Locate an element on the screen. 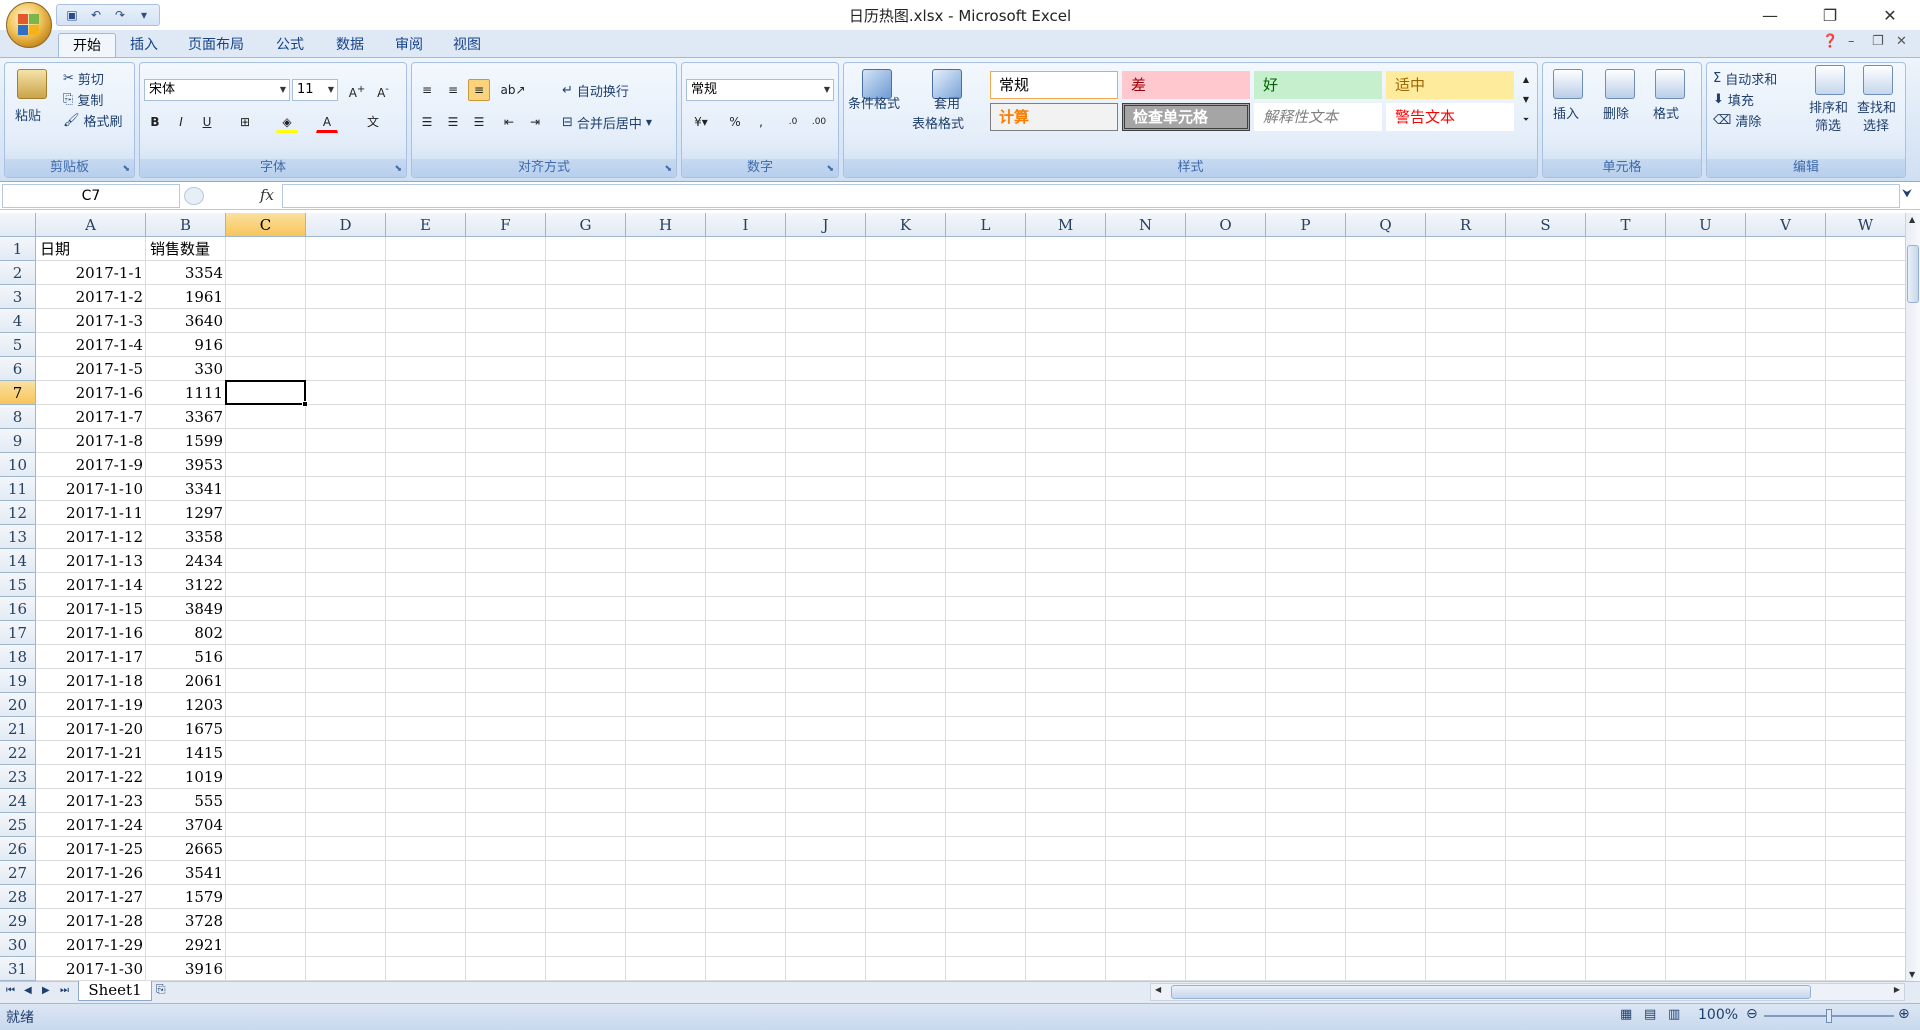 This screenshot has width=1920, height=1030. autosum-button: Σ 自动求和 is located at coordinates (1745, 78).